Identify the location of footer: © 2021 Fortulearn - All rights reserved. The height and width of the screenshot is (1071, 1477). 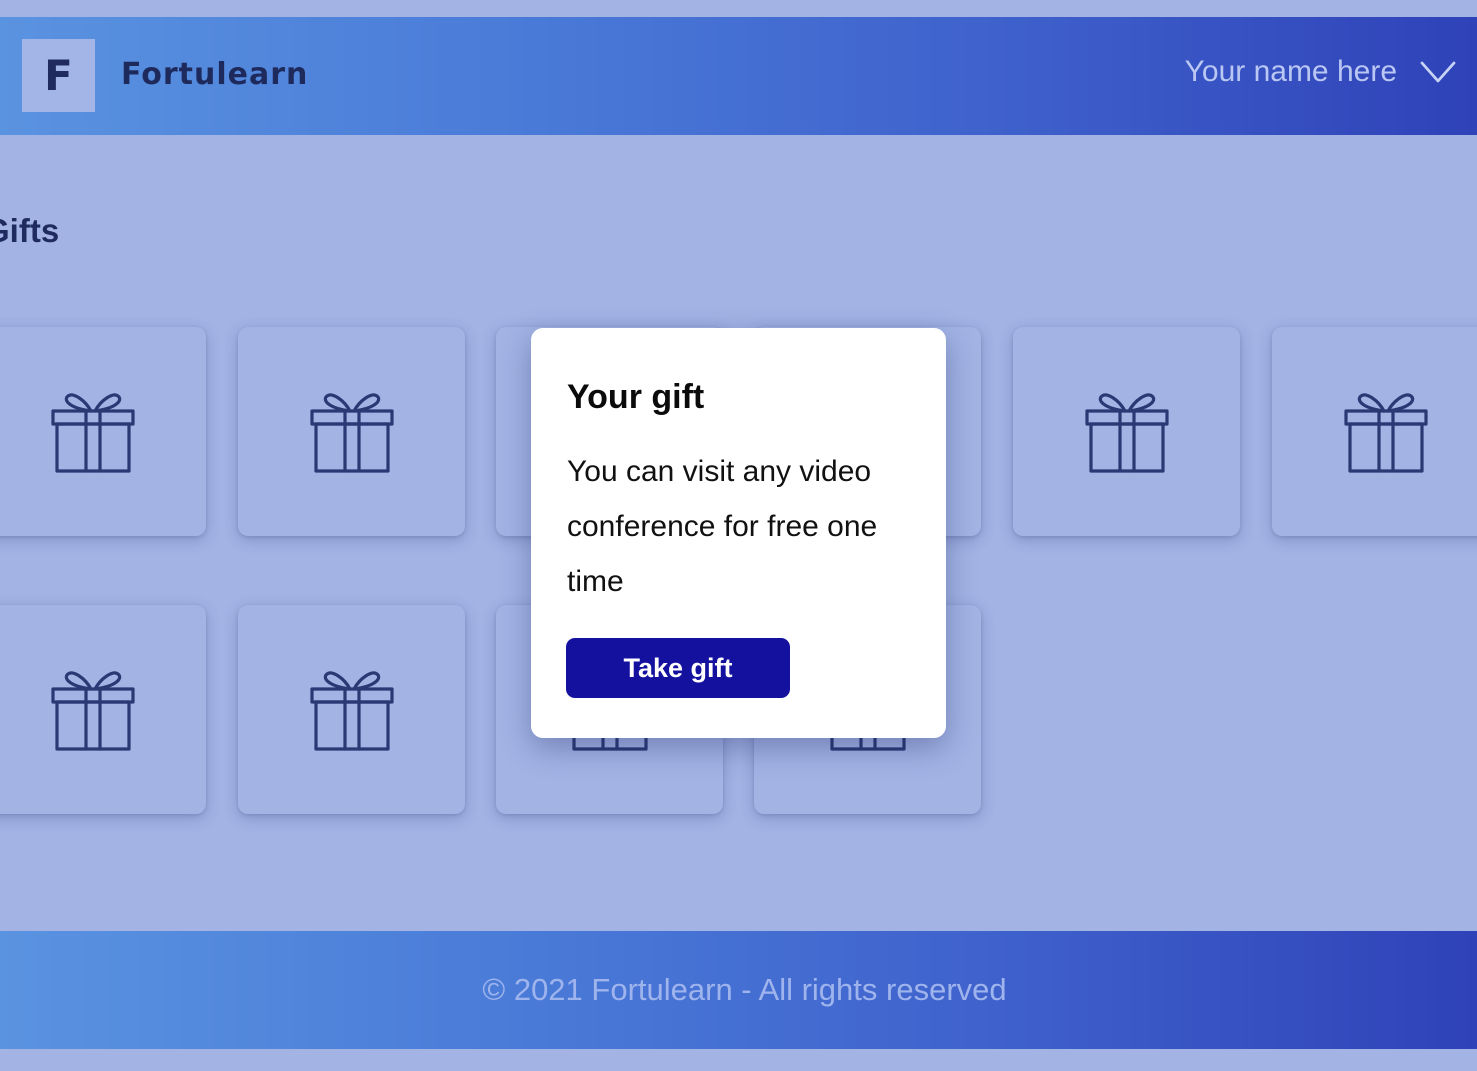
(738, 990).